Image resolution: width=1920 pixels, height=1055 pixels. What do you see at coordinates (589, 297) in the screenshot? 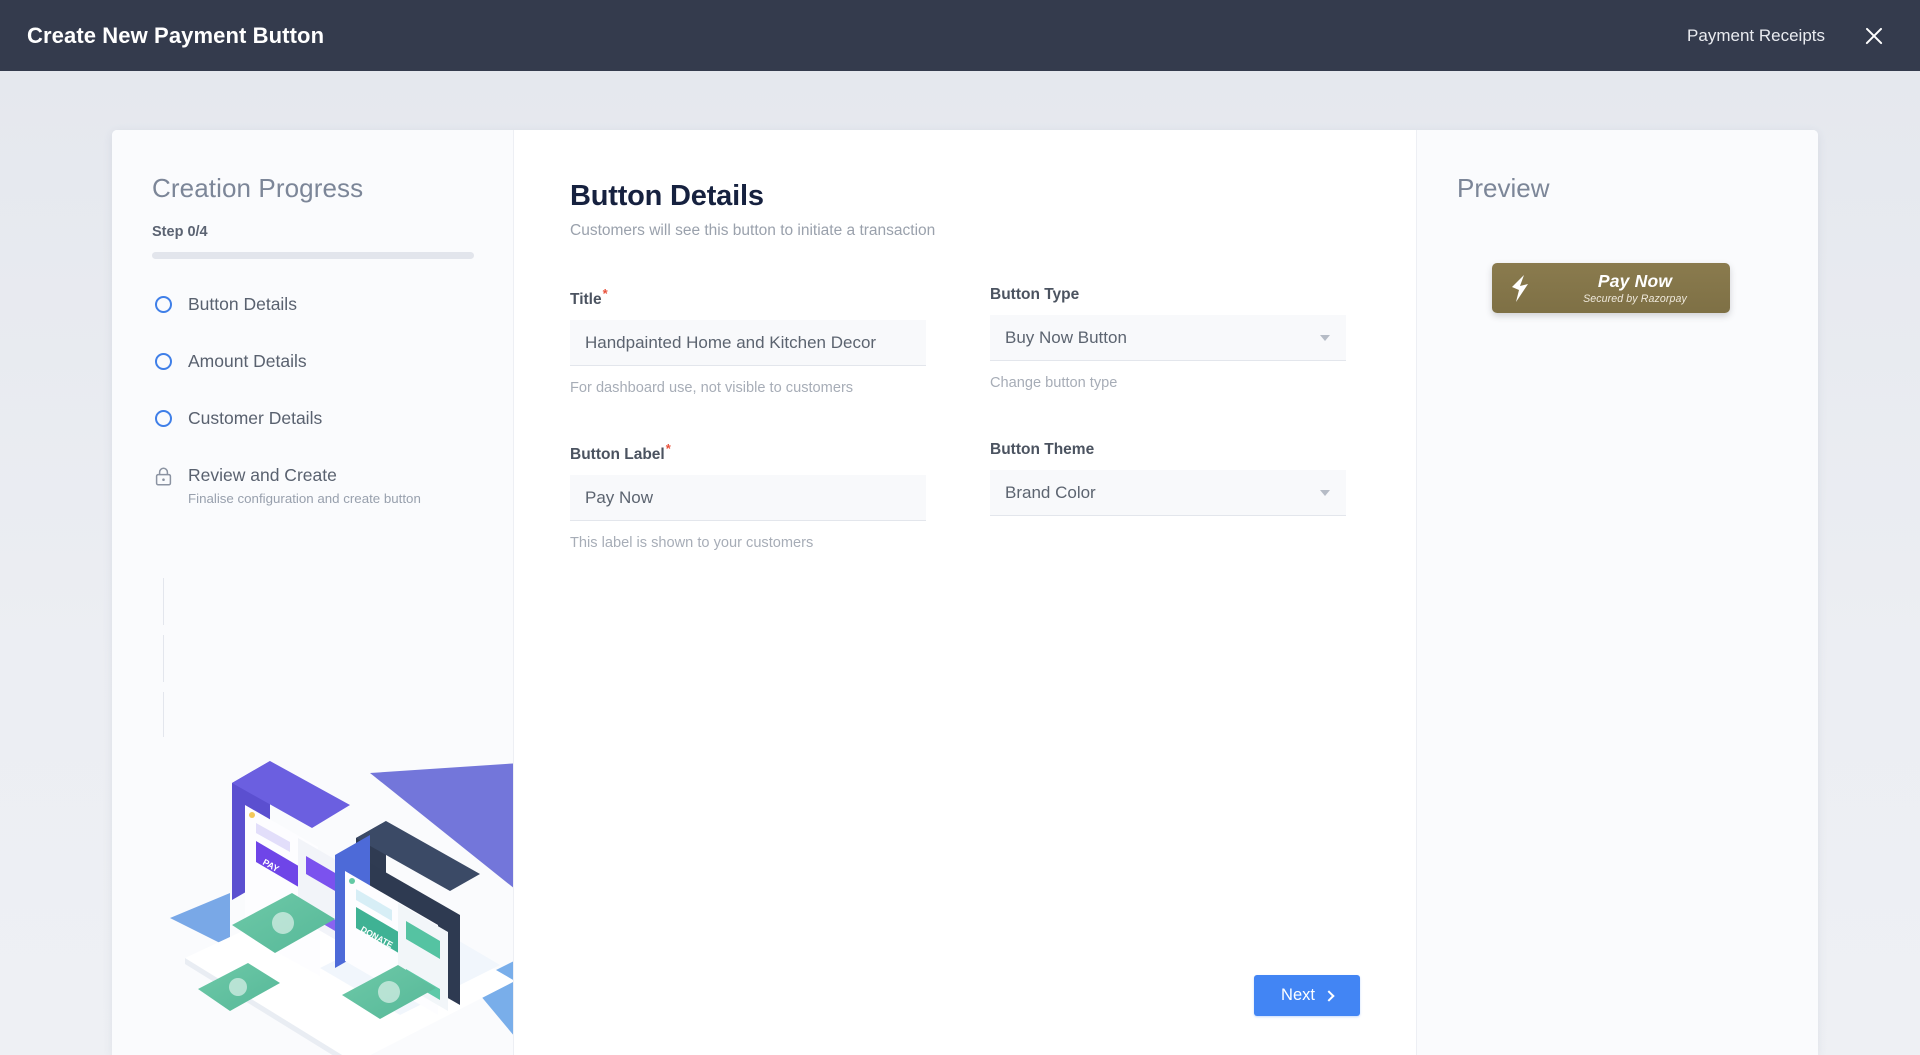
I see `title-label: Title*` at bounding box center [589, 297].